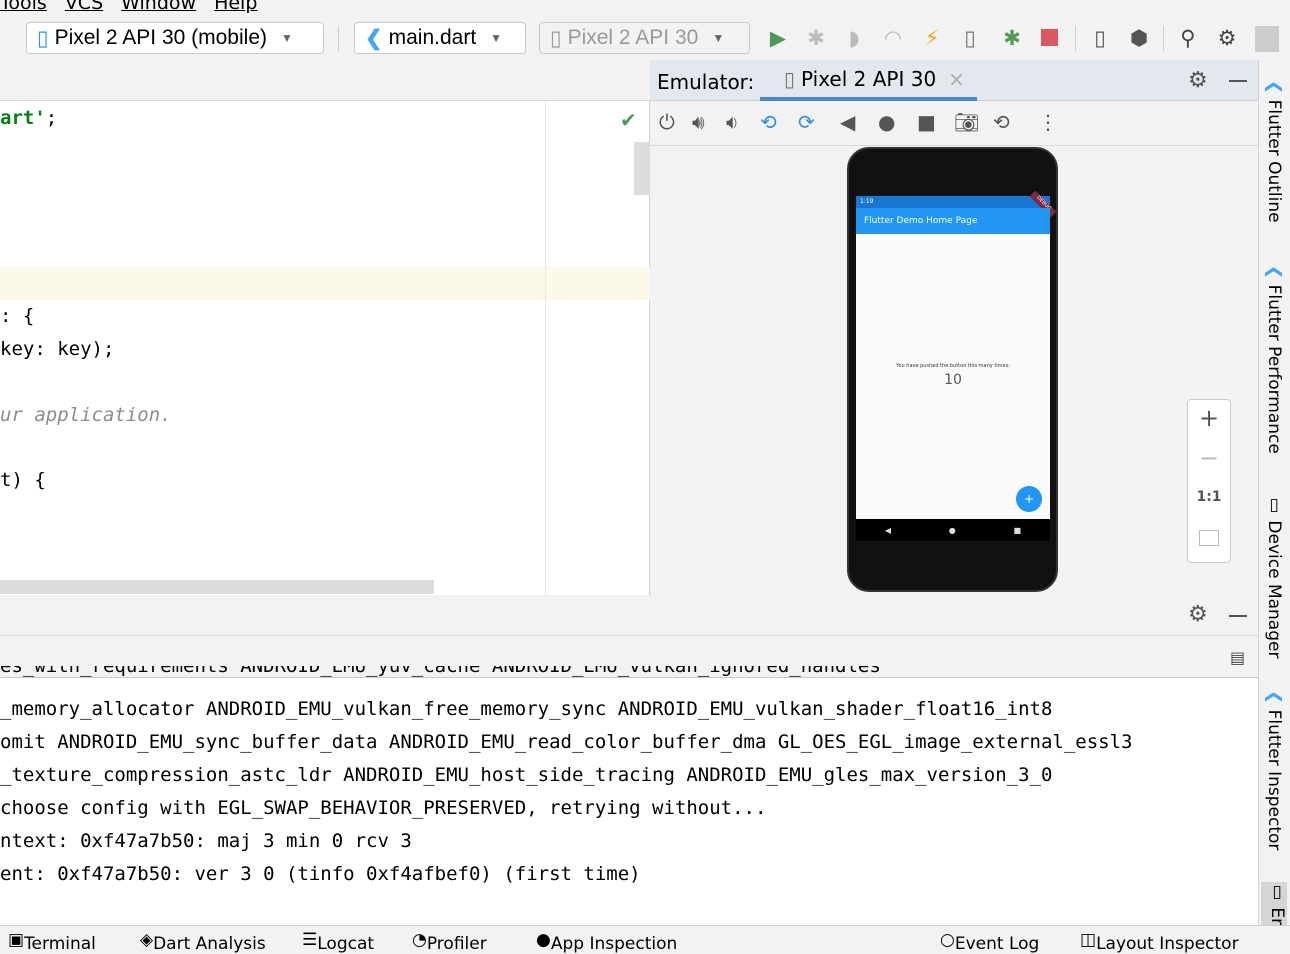 The width and height of the screenshot is (1290, 954). What do you see at coordinates (953, 357) in the screenshot?
I see `phone-screen` at bounding box center [953, 357].